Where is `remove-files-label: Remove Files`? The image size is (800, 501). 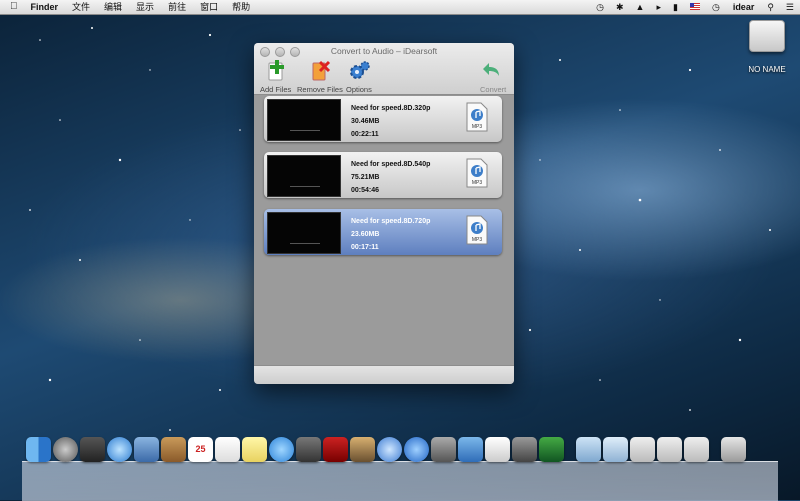
remove-files-label: Remove Files is located at coordinates (320, 89).